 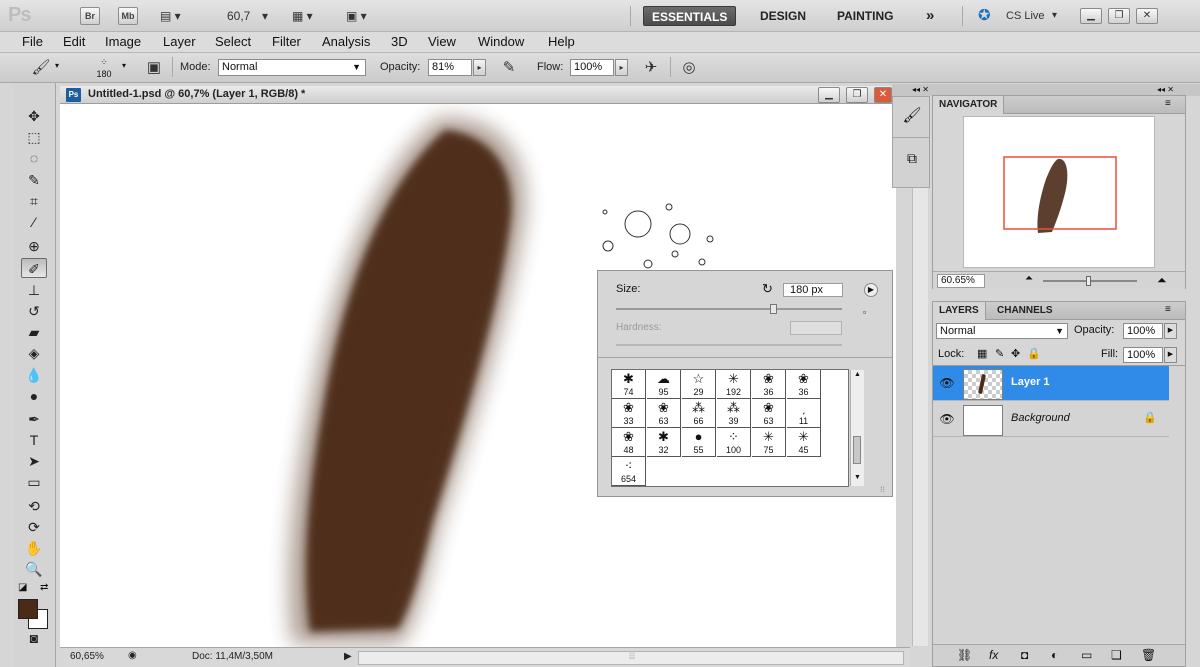 I want to click on airbrush-icon: ✈, so click(x=651, y=68).